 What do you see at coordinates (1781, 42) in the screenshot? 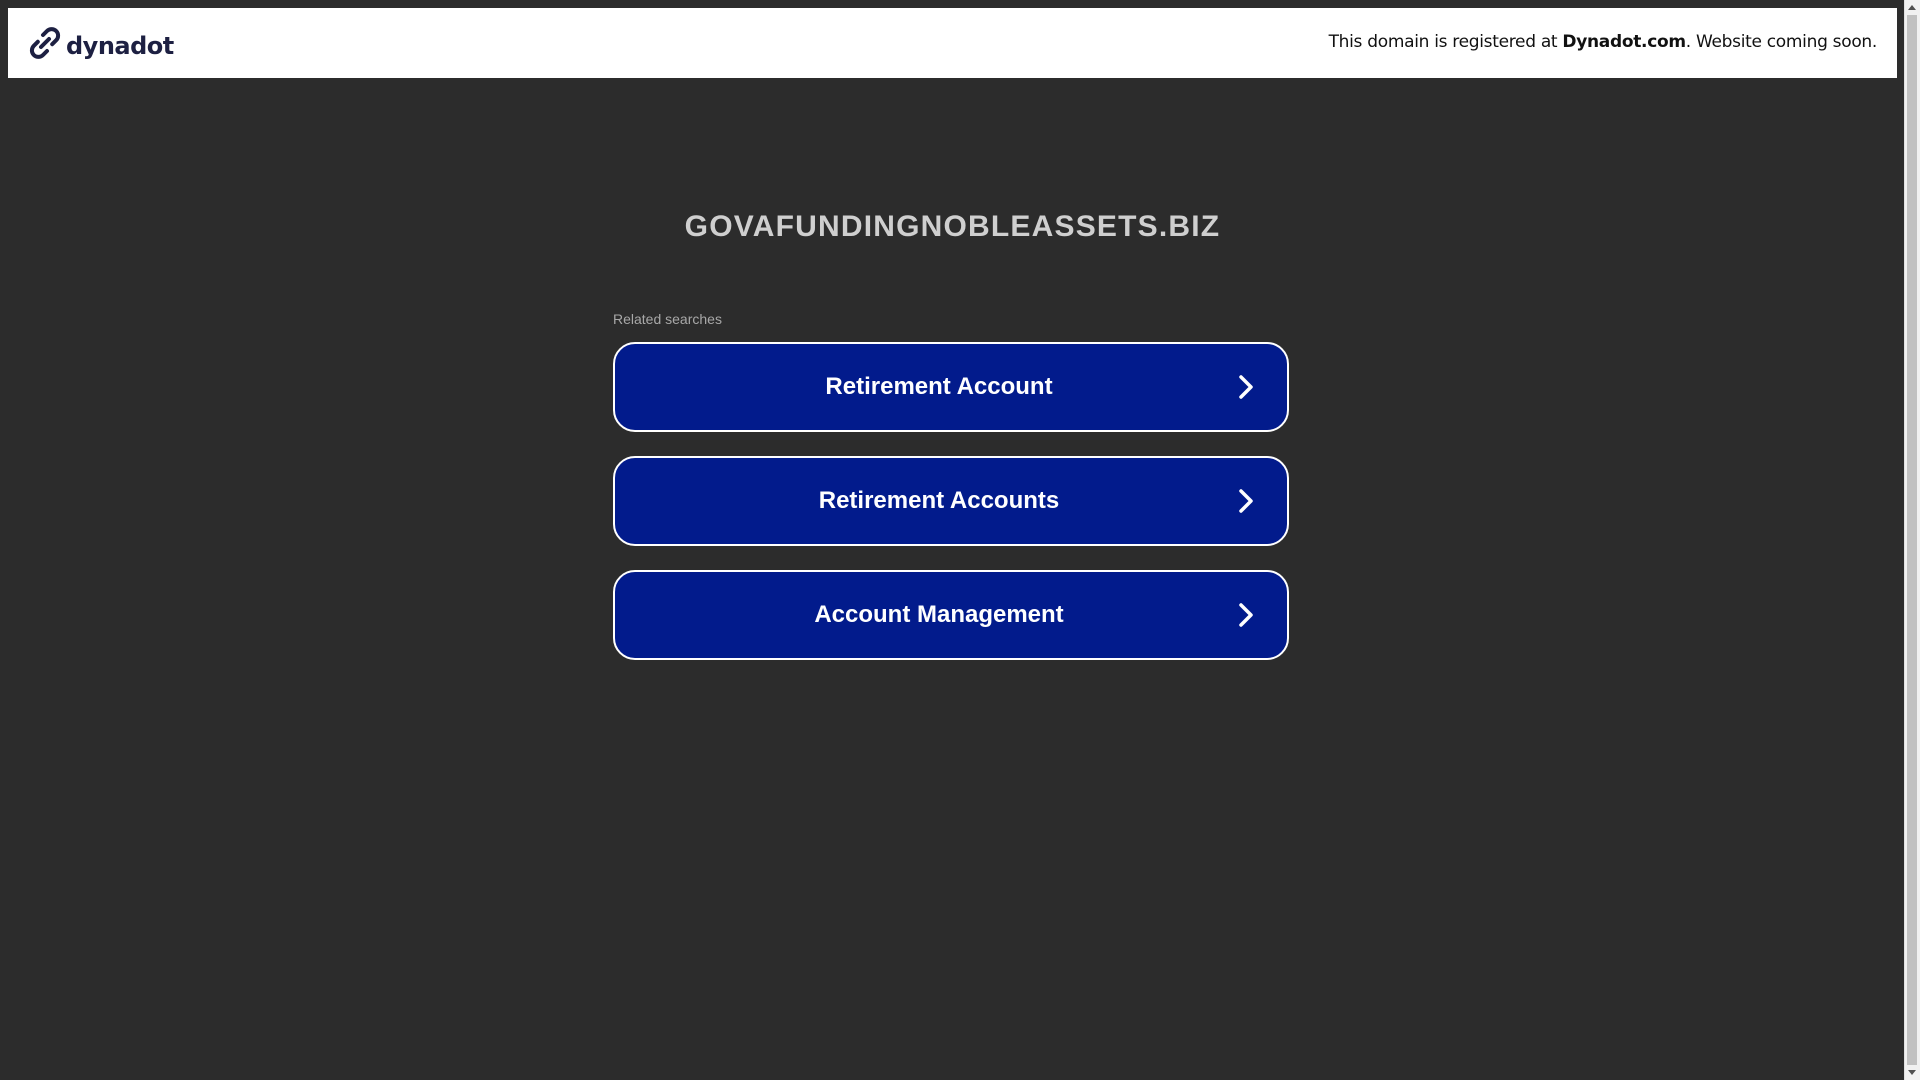
I see `notice-suffix: . Website coming soon.` at bounding box center [1781, 42].